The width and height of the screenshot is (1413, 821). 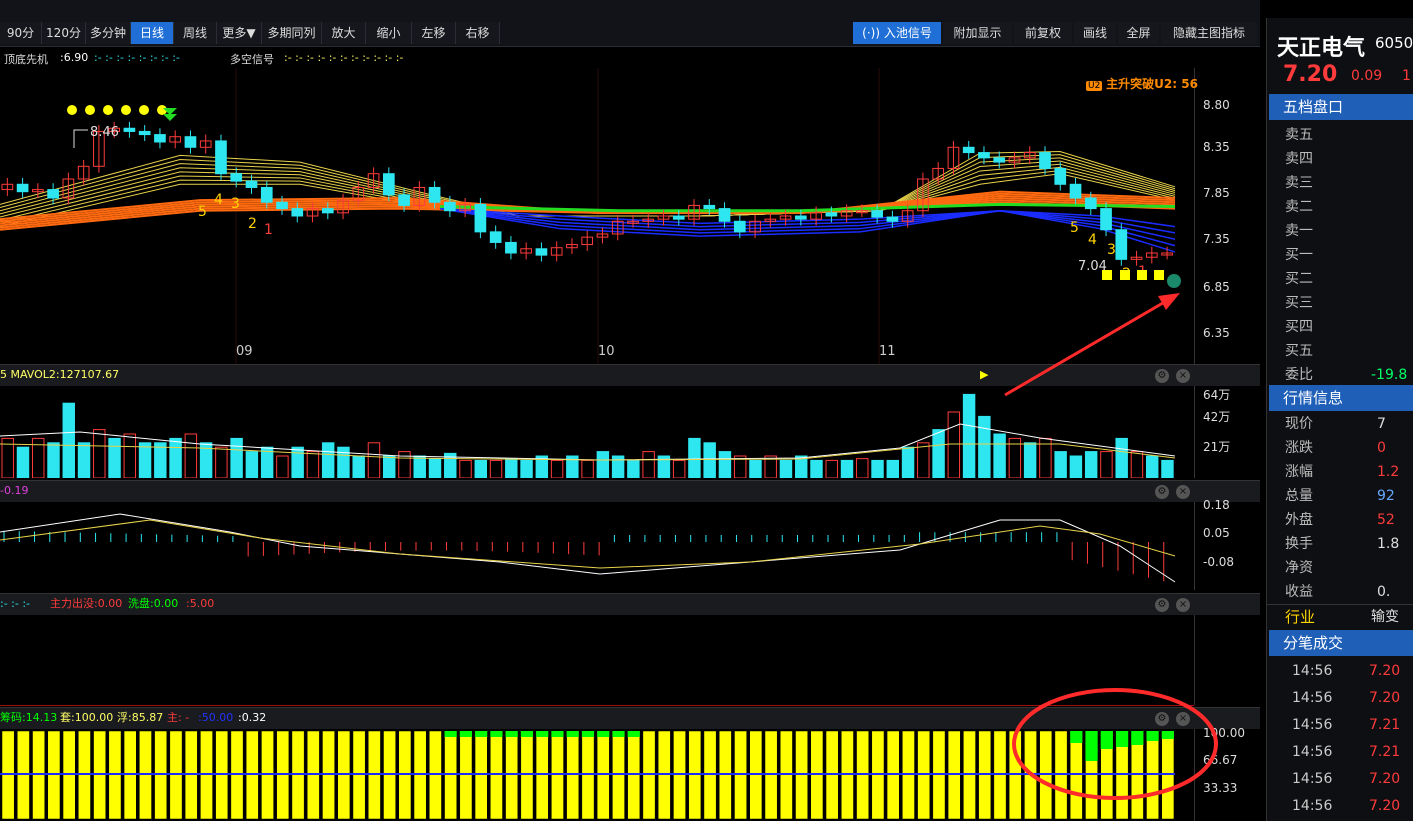 What do you see at coordinates (630, 375) in the screenshot?
I see `volume-panel-header: 5 MAVOL2:127107.67 ▶ ⚙ ×` at bounding box center [630, 375].